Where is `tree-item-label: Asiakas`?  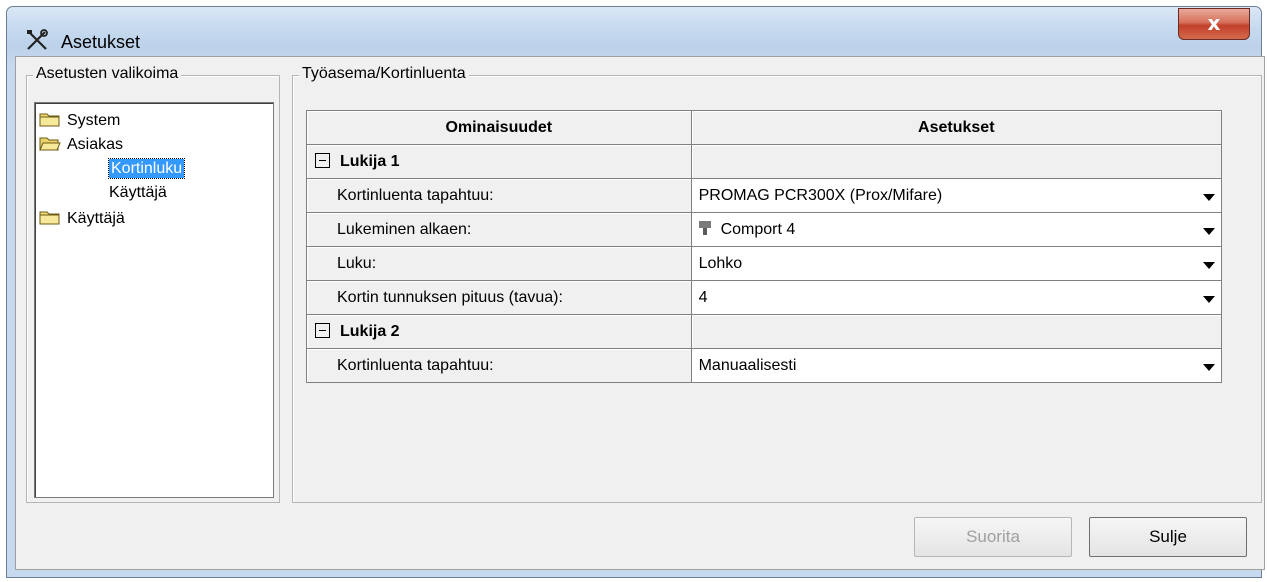
tree-item-label: Asiakas is located at coordinates (95, 144).